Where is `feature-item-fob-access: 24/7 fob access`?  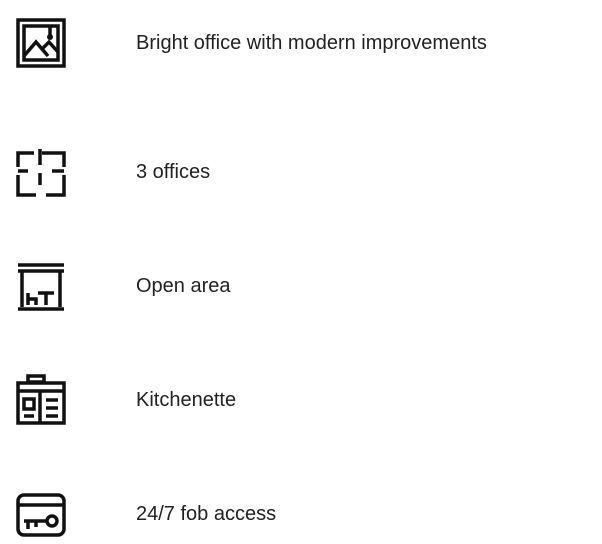
feature-item-fob-access: 24/7 fob access is located at coordinates (301, 514).